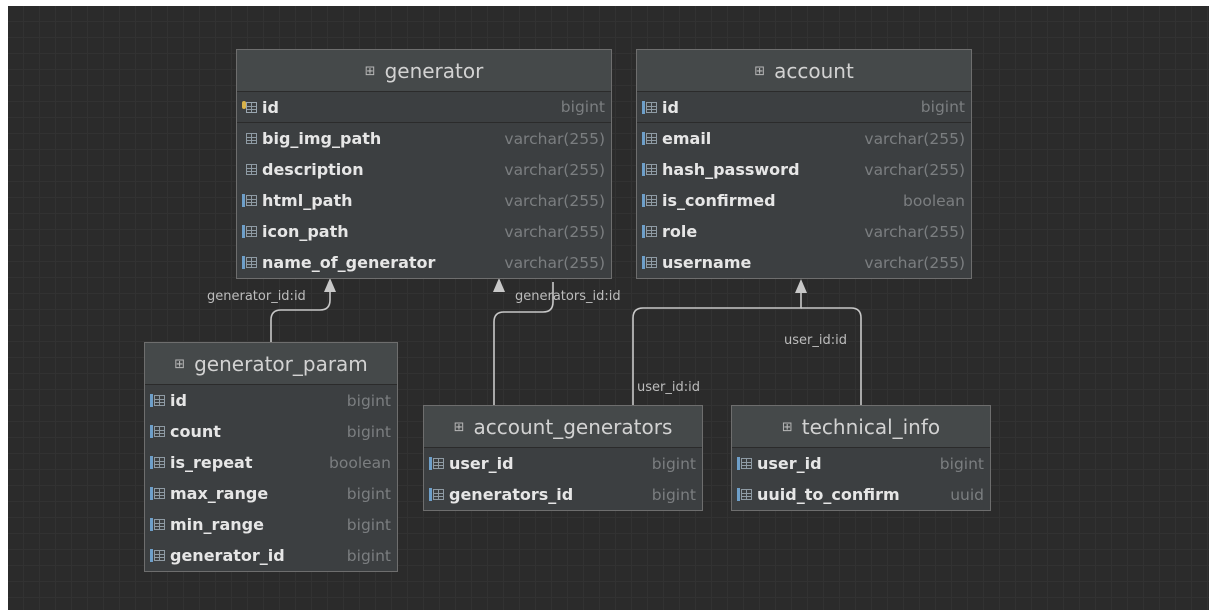 This screenshot has width=1209, height=610. Describe the element at coordinates (804, 231) in the screenshot. I see `column-row: role varchar(255)` at that location.